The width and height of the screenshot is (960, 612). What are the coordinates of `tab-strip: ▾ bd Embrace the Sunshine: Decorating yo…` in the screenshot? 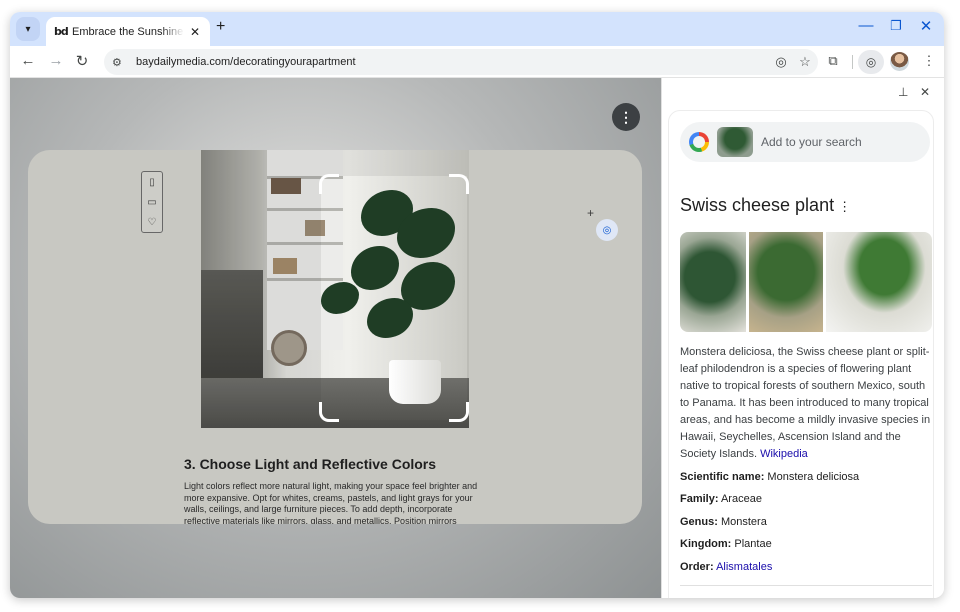 It's located at (477, 29).